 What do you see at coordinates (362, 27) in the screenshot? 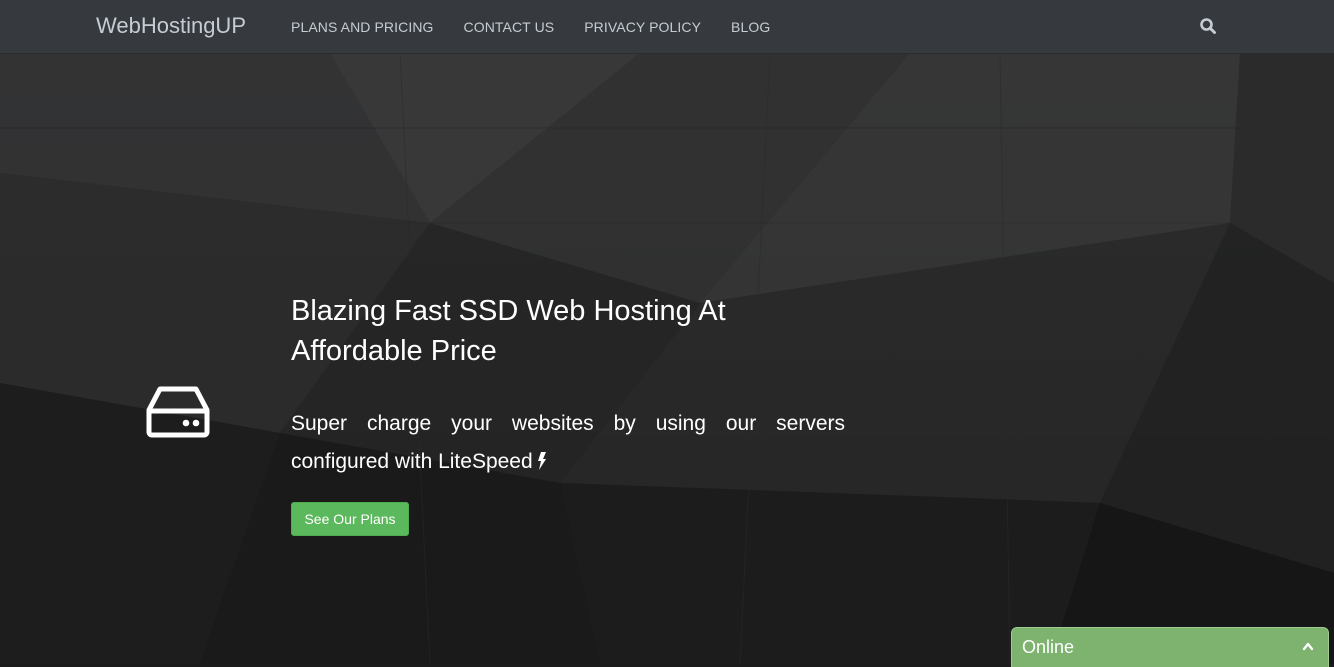
I see `nav-link-plans-and-pricing: PLANS AND PRICING` at bounding box center [362, 27].